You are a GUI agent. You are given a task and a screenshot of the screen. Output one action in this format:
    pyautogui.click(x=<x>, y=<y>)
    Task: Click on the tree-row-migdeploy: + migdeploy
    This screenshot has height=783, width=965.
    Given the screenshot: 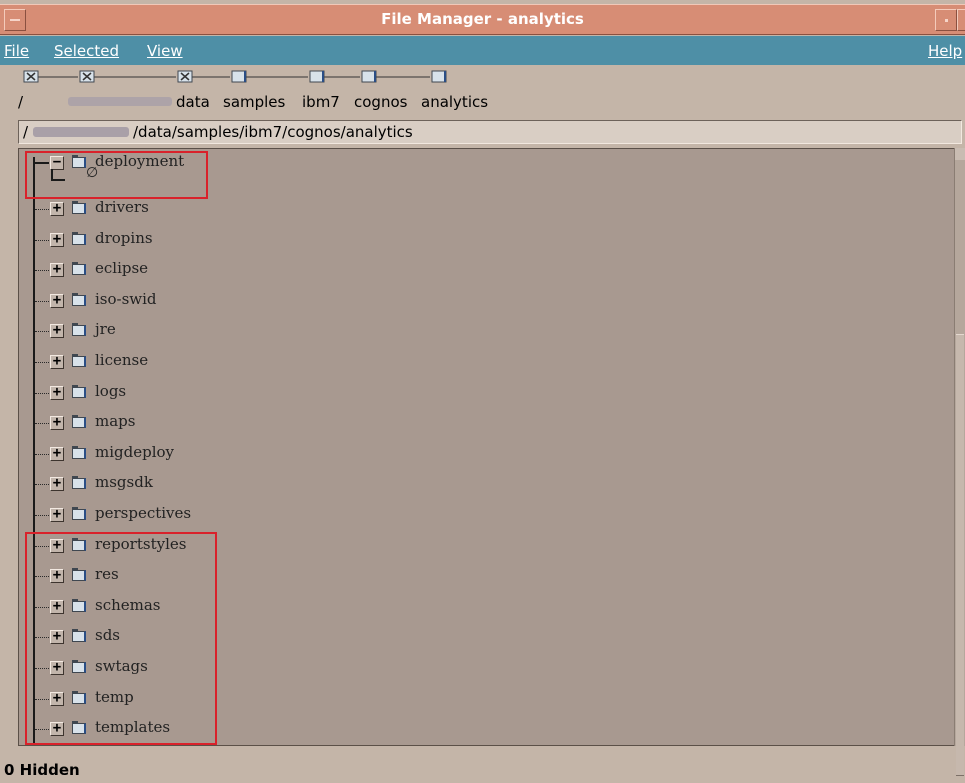 What is the action you would take?
    pyautogui.click(x=319, y=455)
    